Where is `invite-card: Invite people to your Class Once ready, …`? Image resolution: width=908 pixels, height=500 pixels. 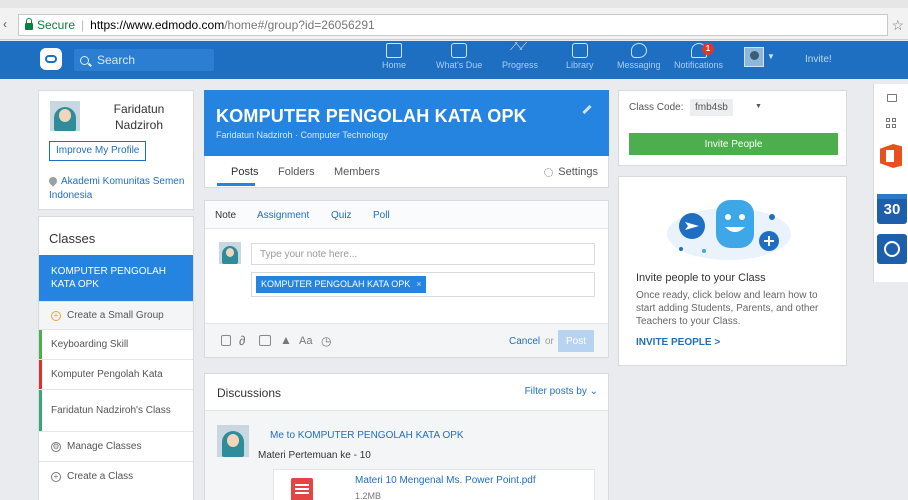 invite-card: Invite people to your Class Once ready, … is located at coordinates (732, 271).